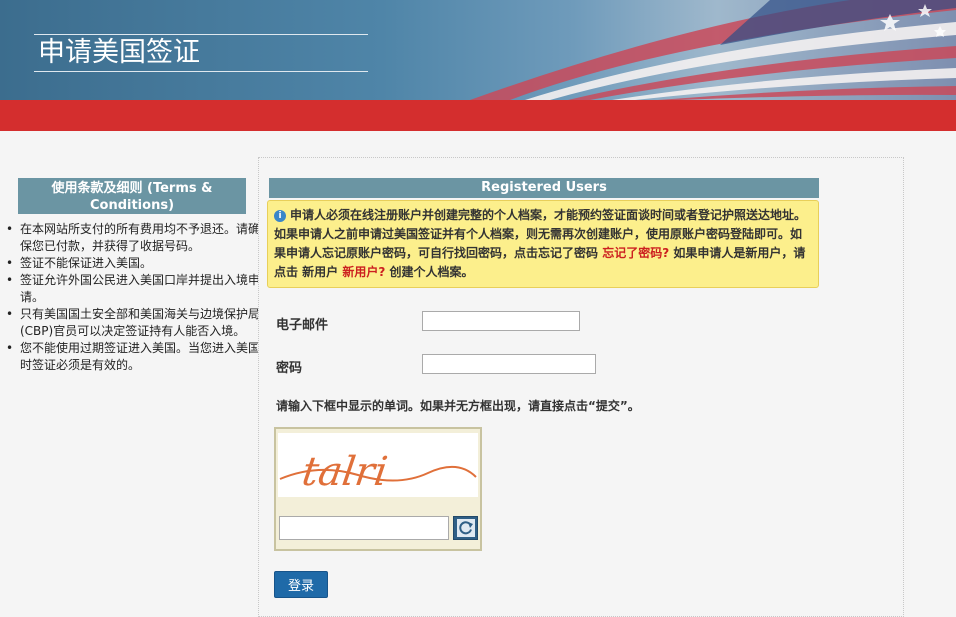 The image size is (956, 617). I want to click on captcha-word: talri, so click(344, 472).